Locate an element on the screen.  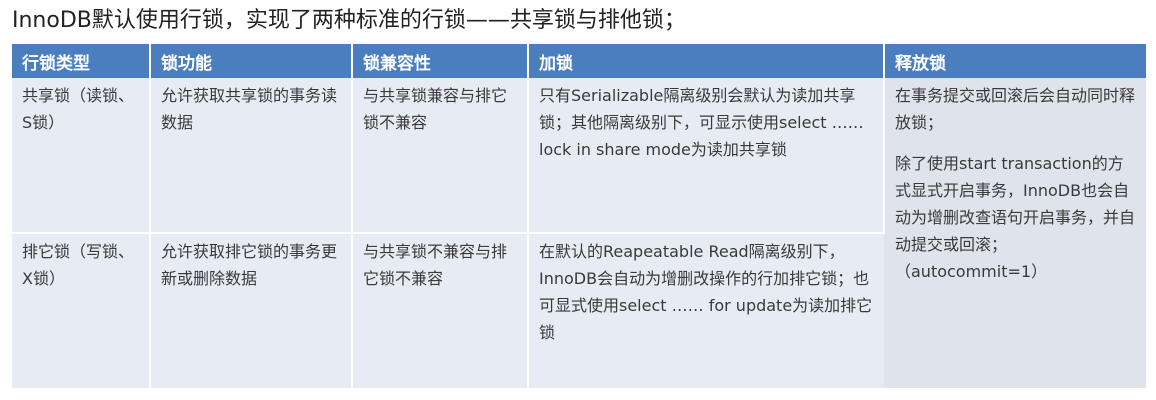
table-header-row: 行锁类型 锁功能 锁兼容性 加锁 释放锁 is located at coordinates (579, 61).